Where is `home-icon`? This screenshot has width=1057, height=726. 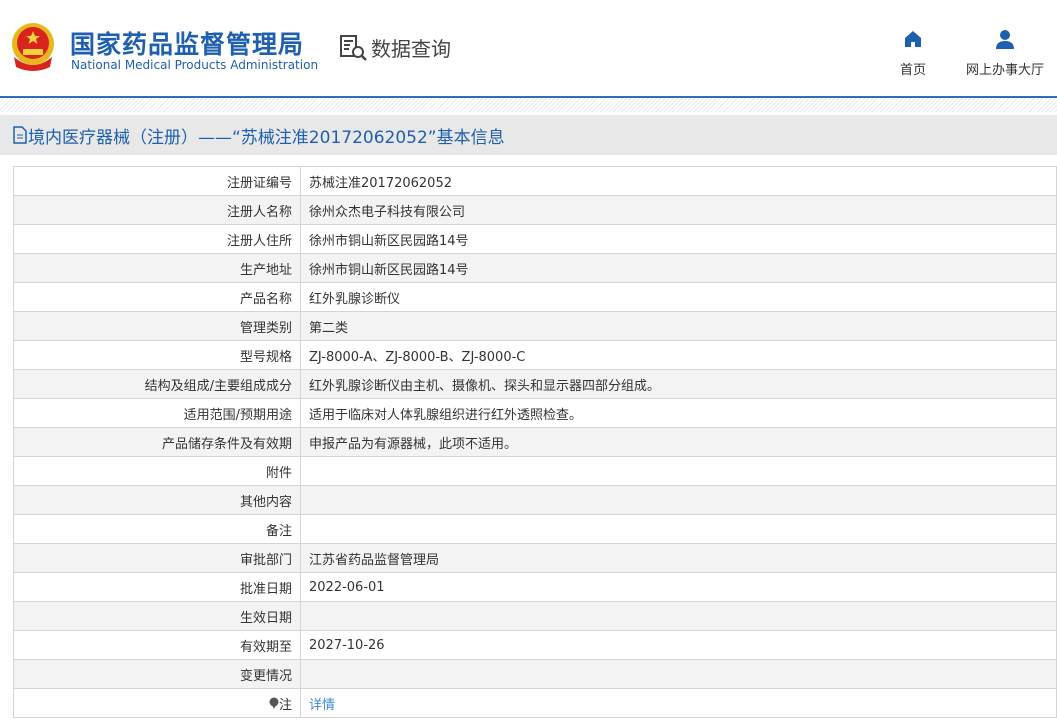
home-icon is located at coordinates (913, 39).